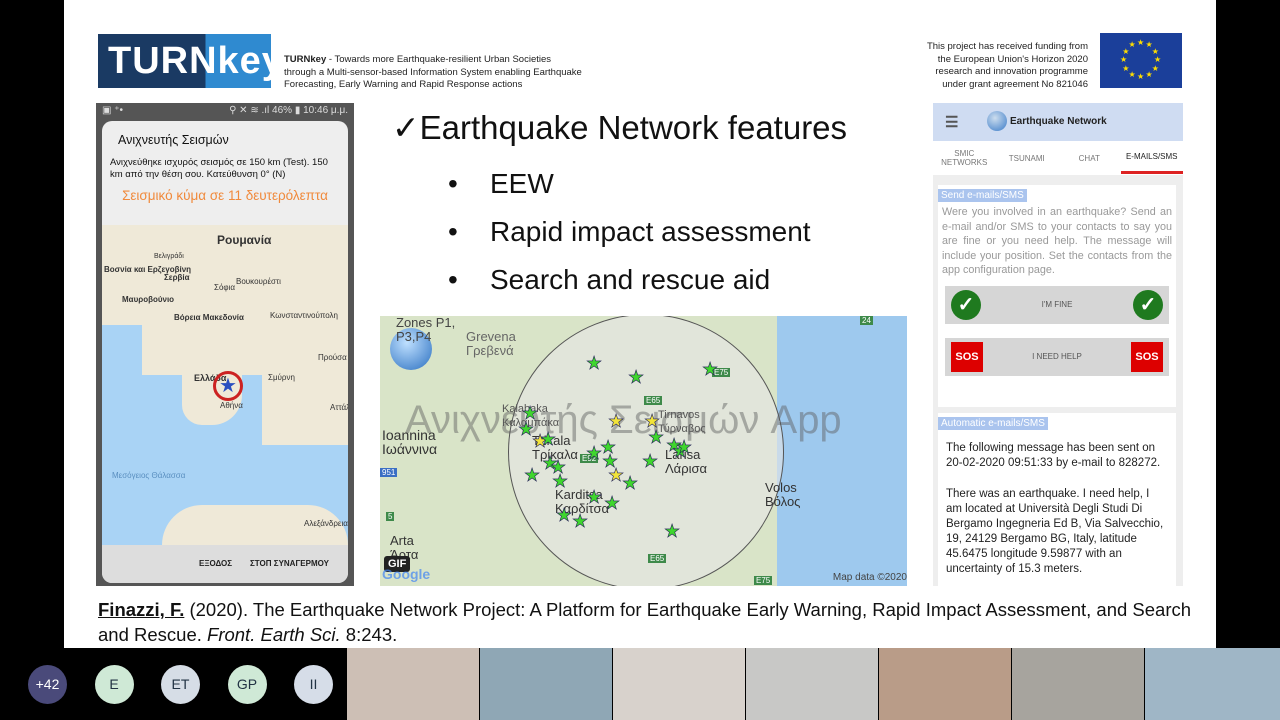 The width and height of the screenshot is (1280, 720). What do you see at coordinates (1027, 158) in the screenshot?
I see `tab-tsunami: TSUNAMI` at bounding box center [1027, 158].